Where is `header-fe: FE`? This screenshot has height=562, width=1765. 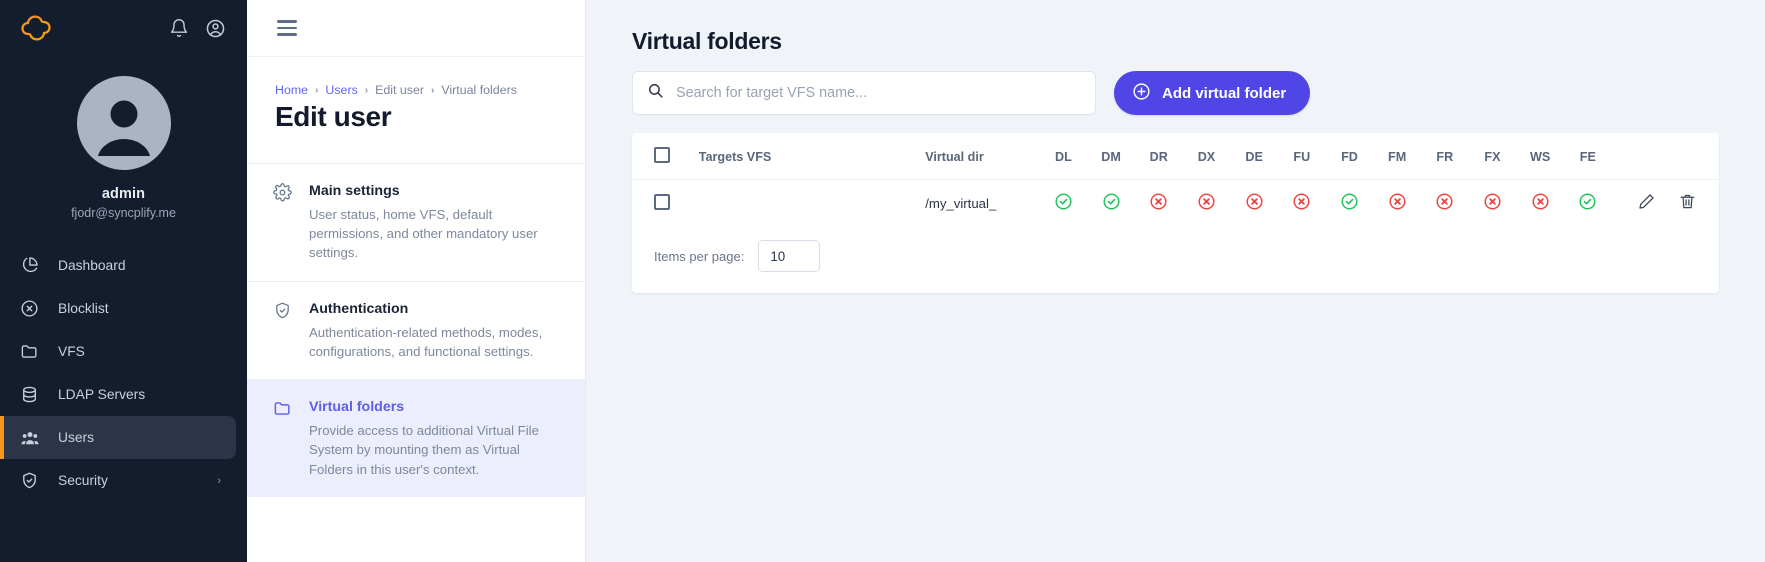 header-fe: FE is located at coordinates (1588, 156).